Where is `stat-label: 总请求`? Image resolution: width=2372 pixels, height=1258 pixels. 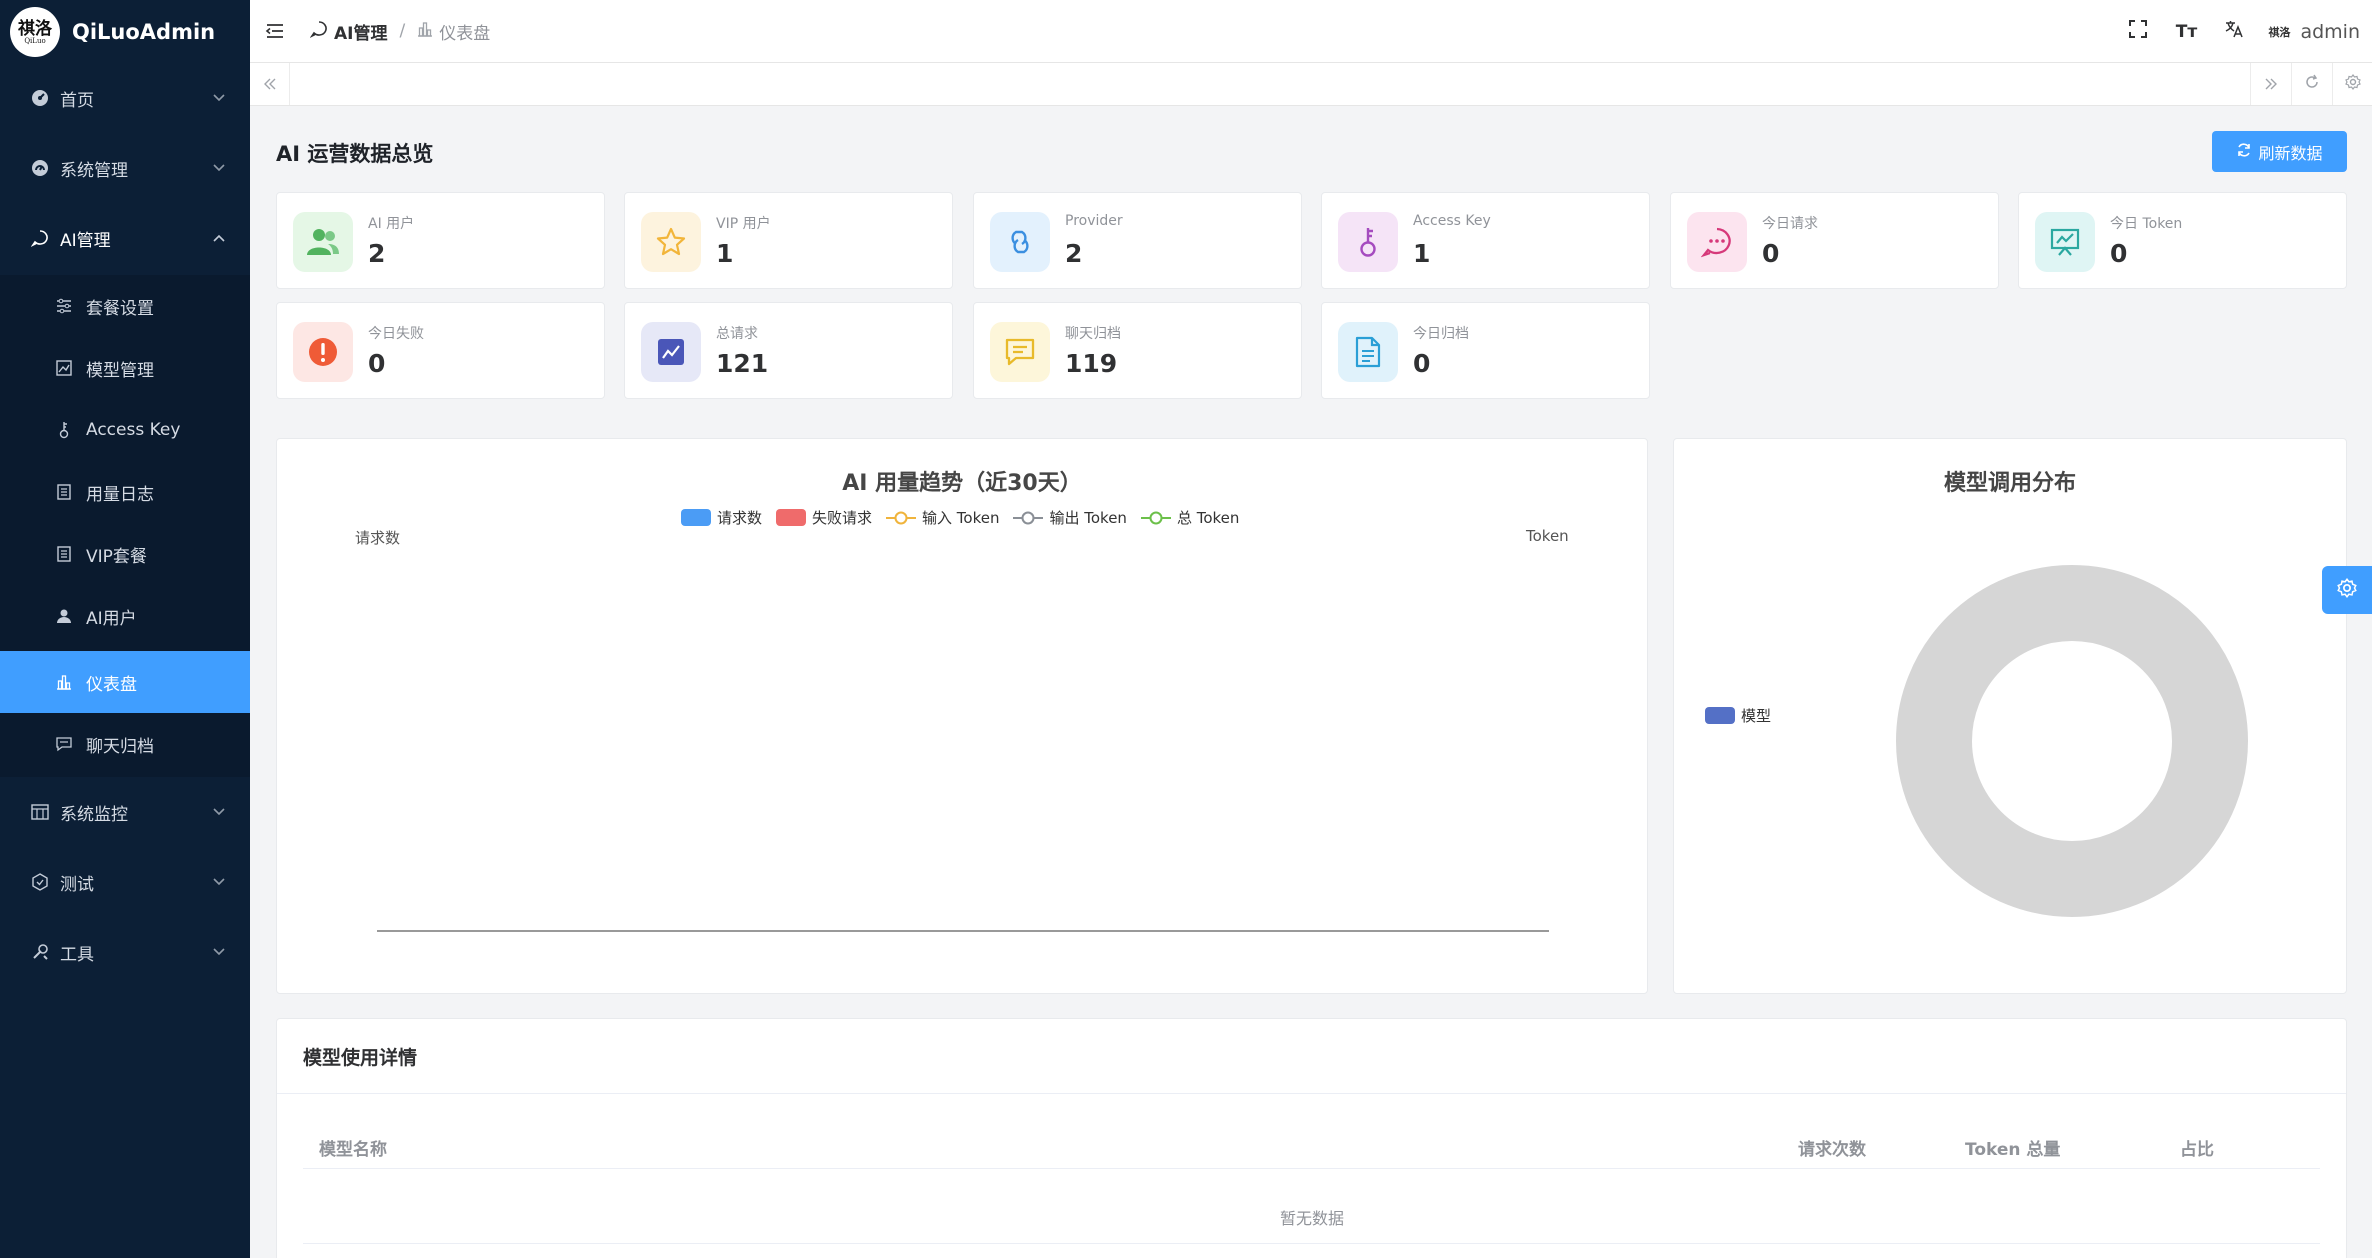 stat-label: 总请求 is located at coordinates (737, 334).